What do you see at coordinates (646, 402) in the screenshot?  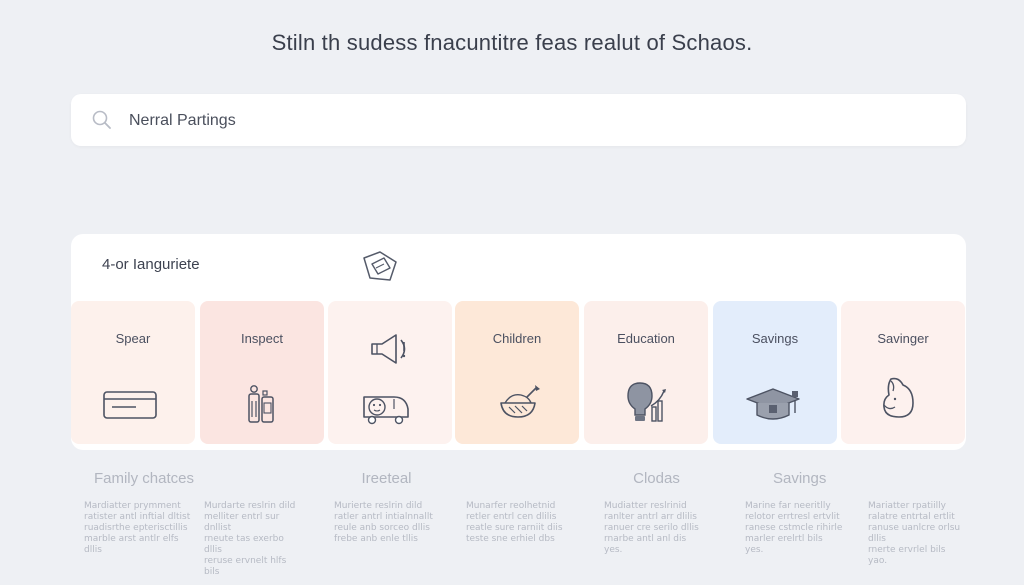 I see `lightbulb-icon` at bounding box center [646, 402].